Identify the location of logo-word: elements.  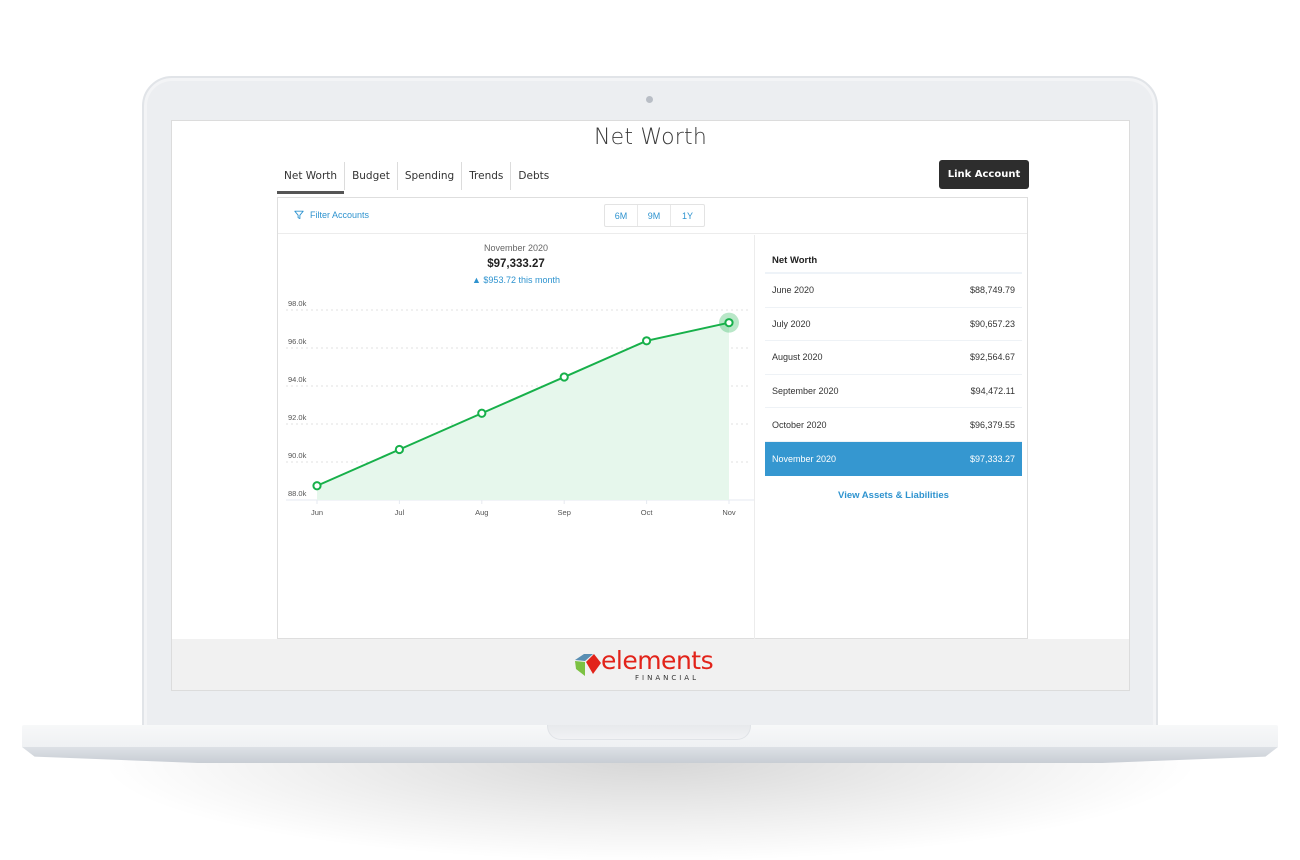
(657, 660).